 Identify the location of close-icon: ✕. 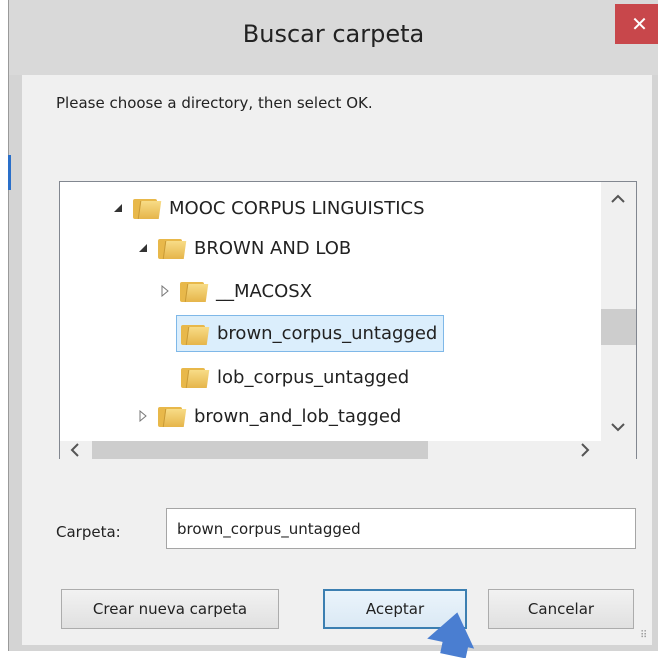
(639, 24).